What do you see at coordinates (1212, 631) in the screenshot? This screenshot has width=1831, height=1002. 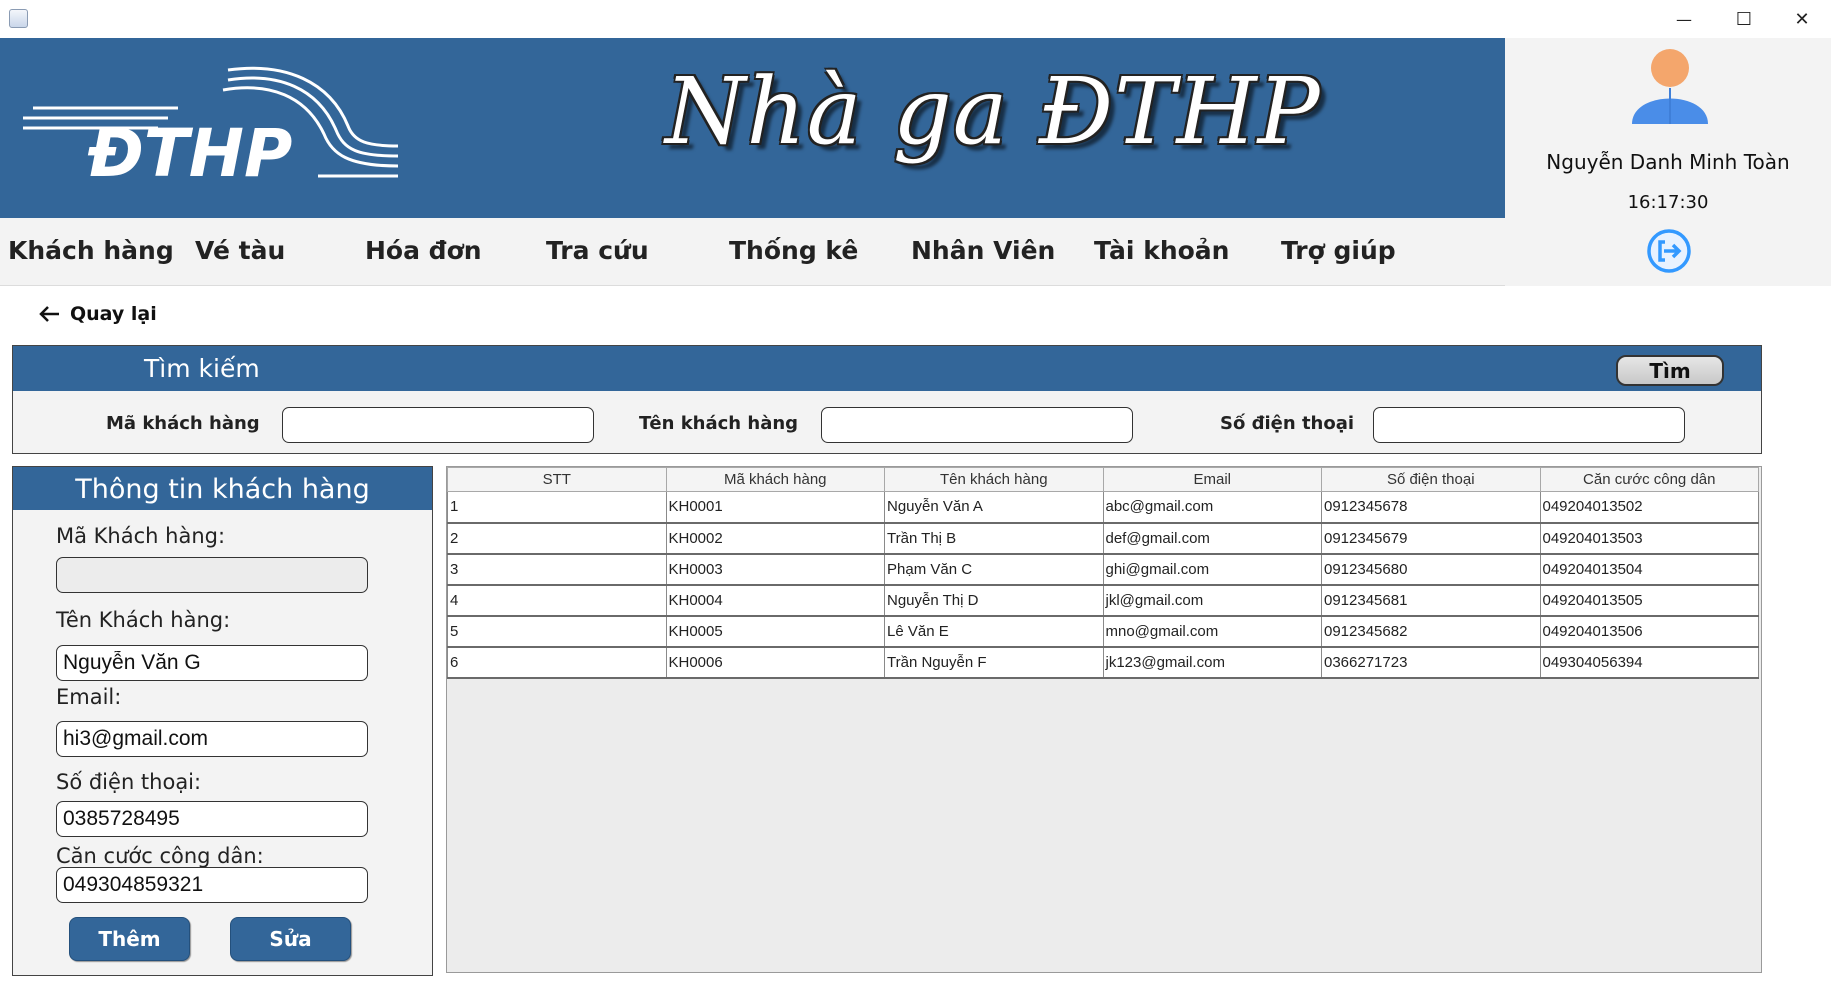 I see `table-cell: mno@gmail.com` at bounding box center [1212, 631].